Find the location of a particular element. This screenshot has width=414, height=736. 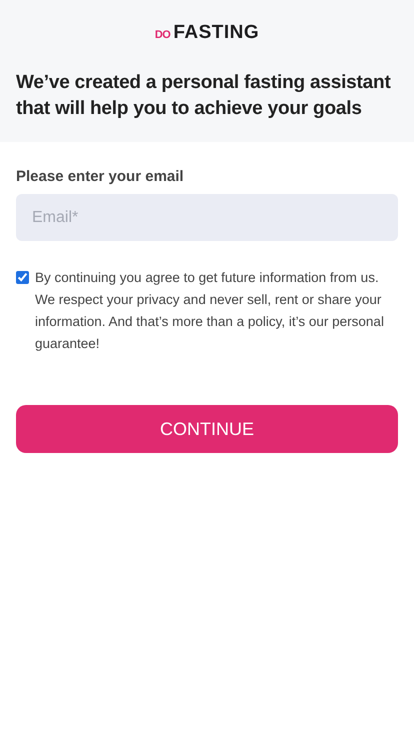

consent-checkbox is located at coordinates (22, 277).